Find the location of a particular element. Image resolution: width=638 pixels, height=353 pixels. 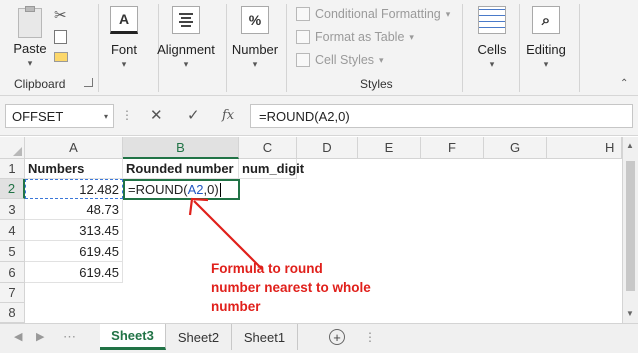

alignment-label: Alignment is located at coordinates (186, 49).